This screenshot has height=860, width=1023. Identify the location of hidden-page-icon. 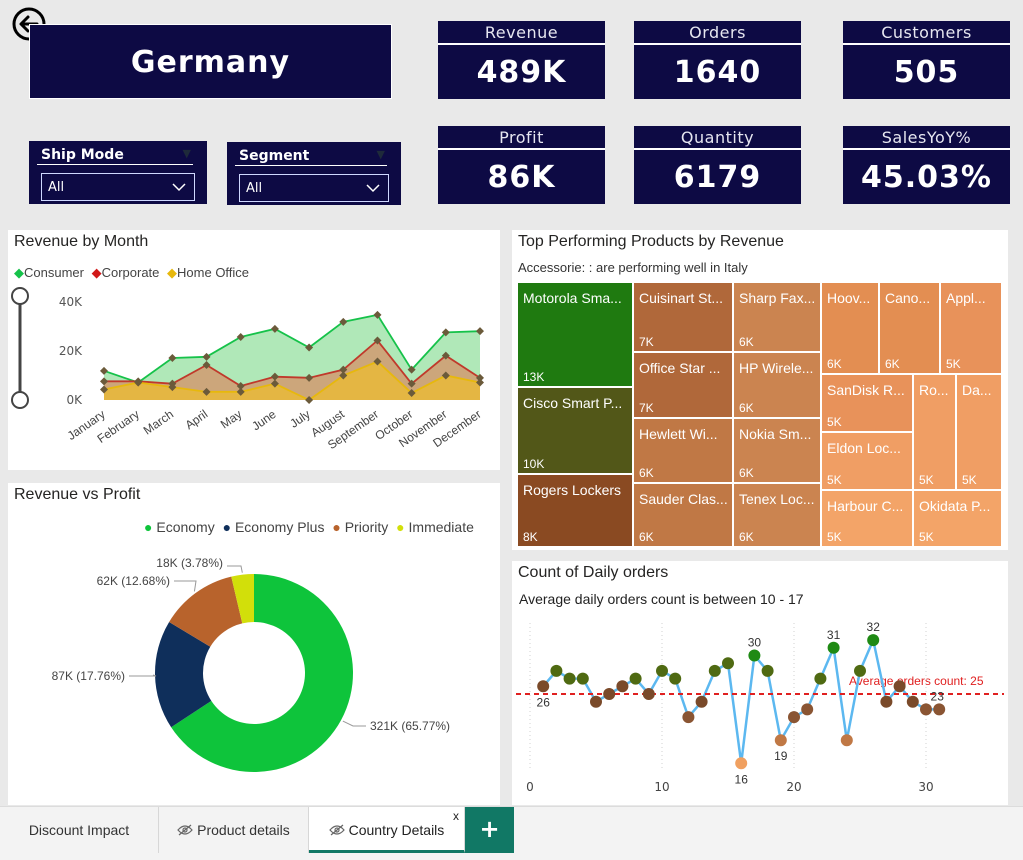
(185, 830).